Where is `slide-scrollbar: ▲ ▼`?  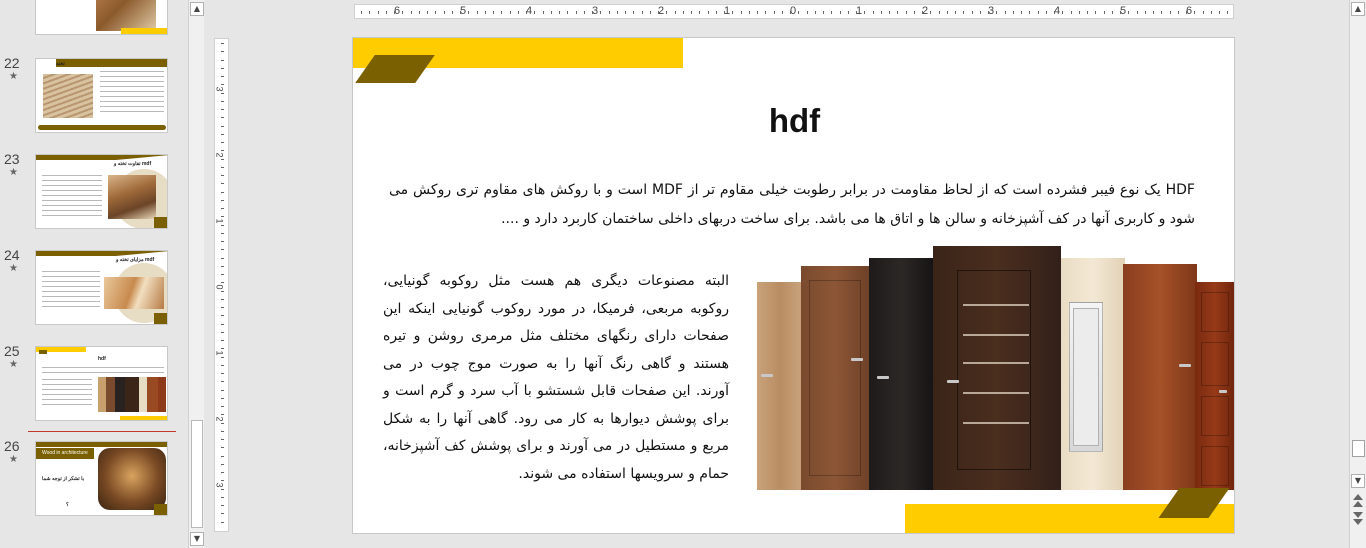
slide-scrollbar: ▲ ▼ is located at coordinates (1357, 274).